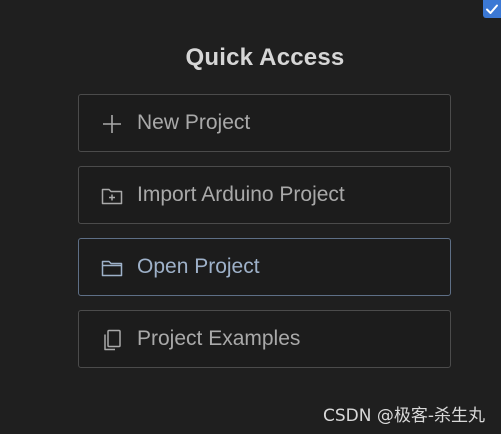  Describe the element at coordinates (198, 266) in the screenshot. I see `open-project-label: Open Project` at that location.